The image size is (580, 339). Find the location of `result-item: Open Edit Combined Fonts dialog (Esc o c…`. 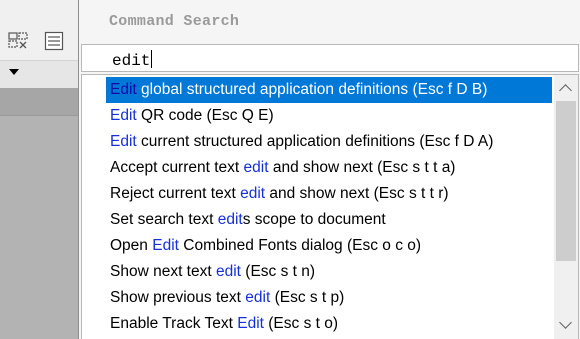

result-item: Open Edit Combined Fonts dialog (Esc o c… is located at coordinates (329, 246).